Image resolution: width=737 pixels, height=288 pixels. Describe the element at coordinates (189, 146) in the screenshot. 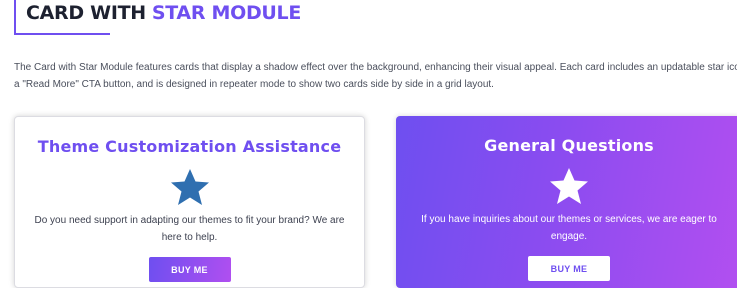

I see `card-title: Theme Customization Assistance` at that location.